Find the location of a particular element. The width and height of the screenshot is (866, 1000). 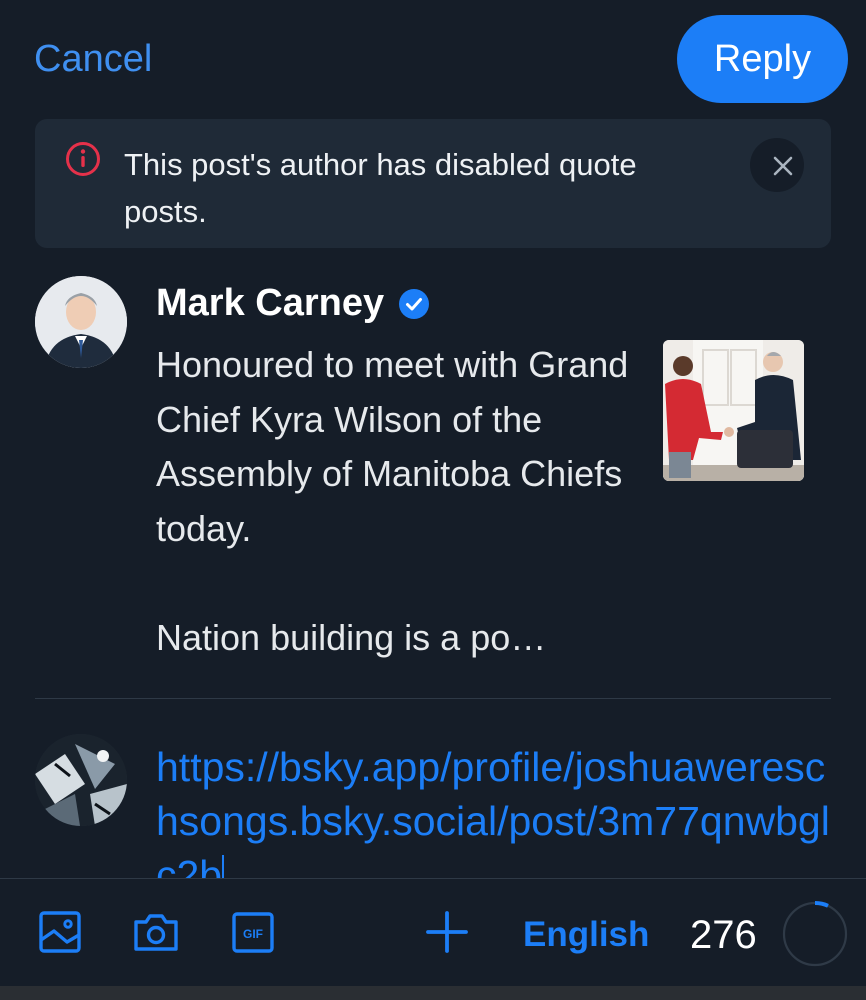

handshake-photo is located at coordinates (733, 410).